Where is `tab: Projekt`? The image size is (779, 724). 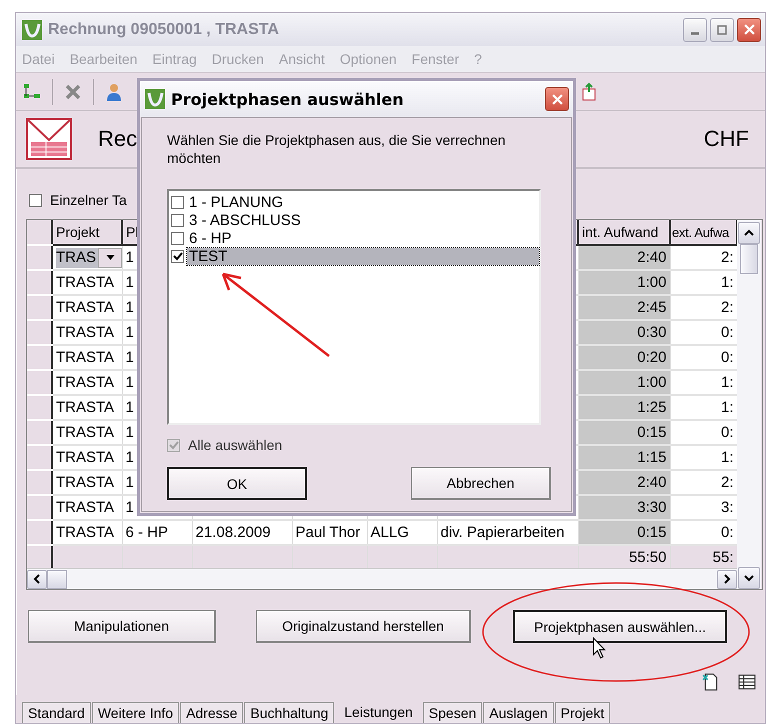
tab: Projekt is located at coordinates (582, 712).